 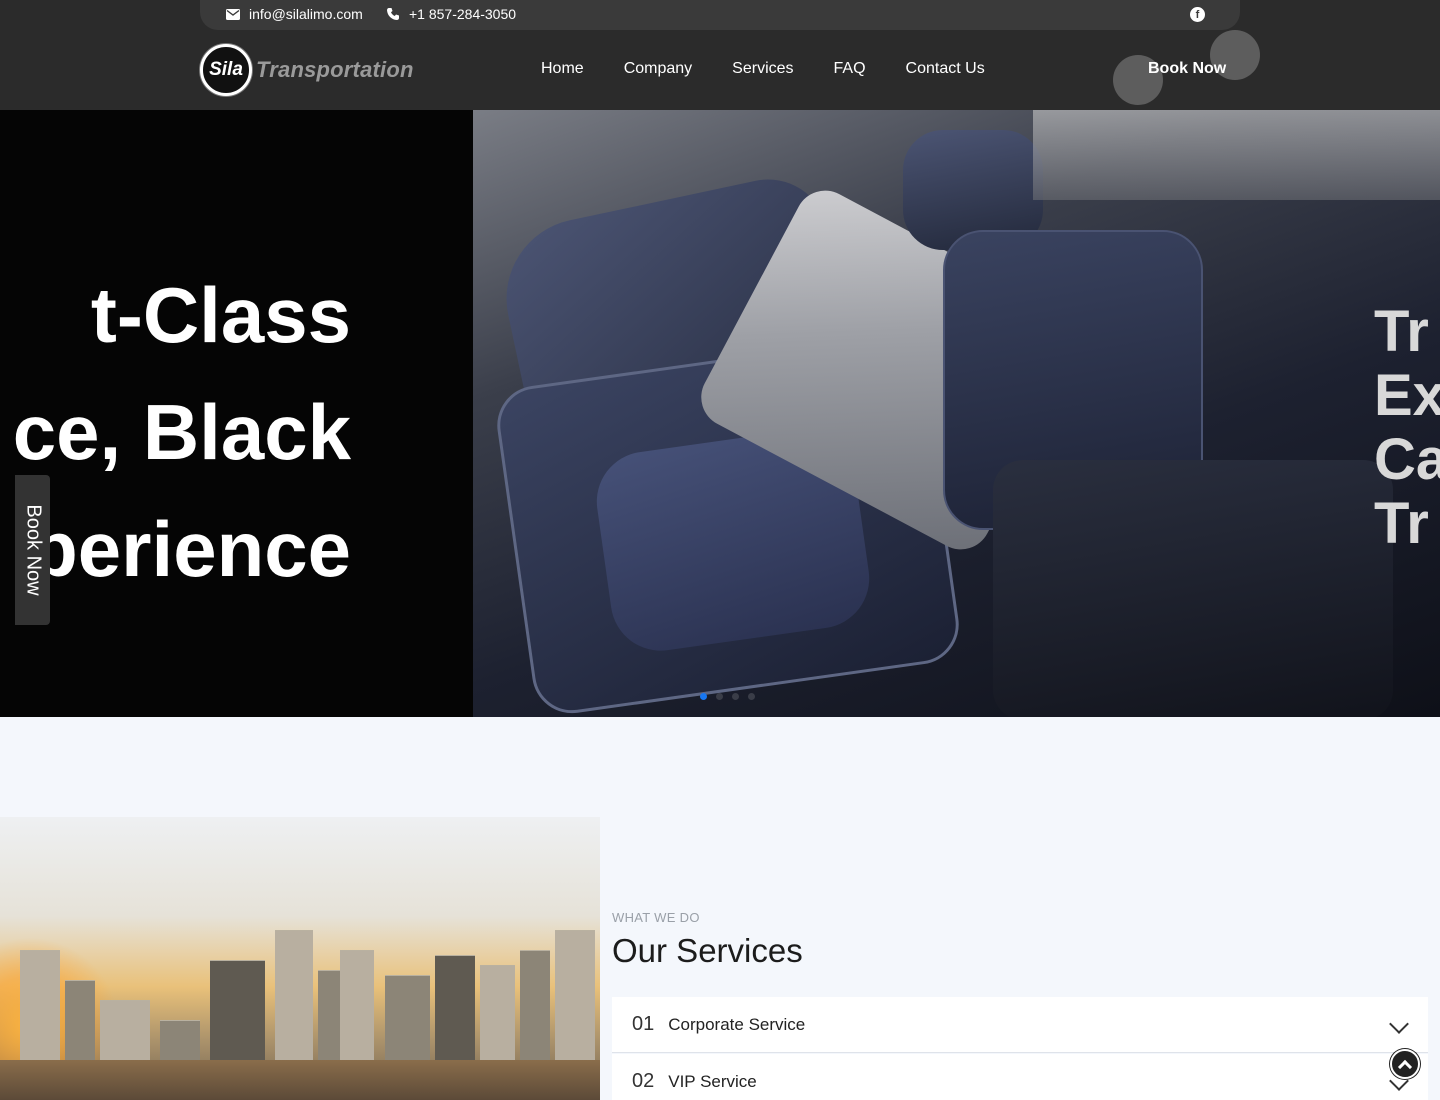 What do you see at coordinates (850, 69) in the screenshot?
I see `nav-faq: FAQ` at bounding box center [850, 69].